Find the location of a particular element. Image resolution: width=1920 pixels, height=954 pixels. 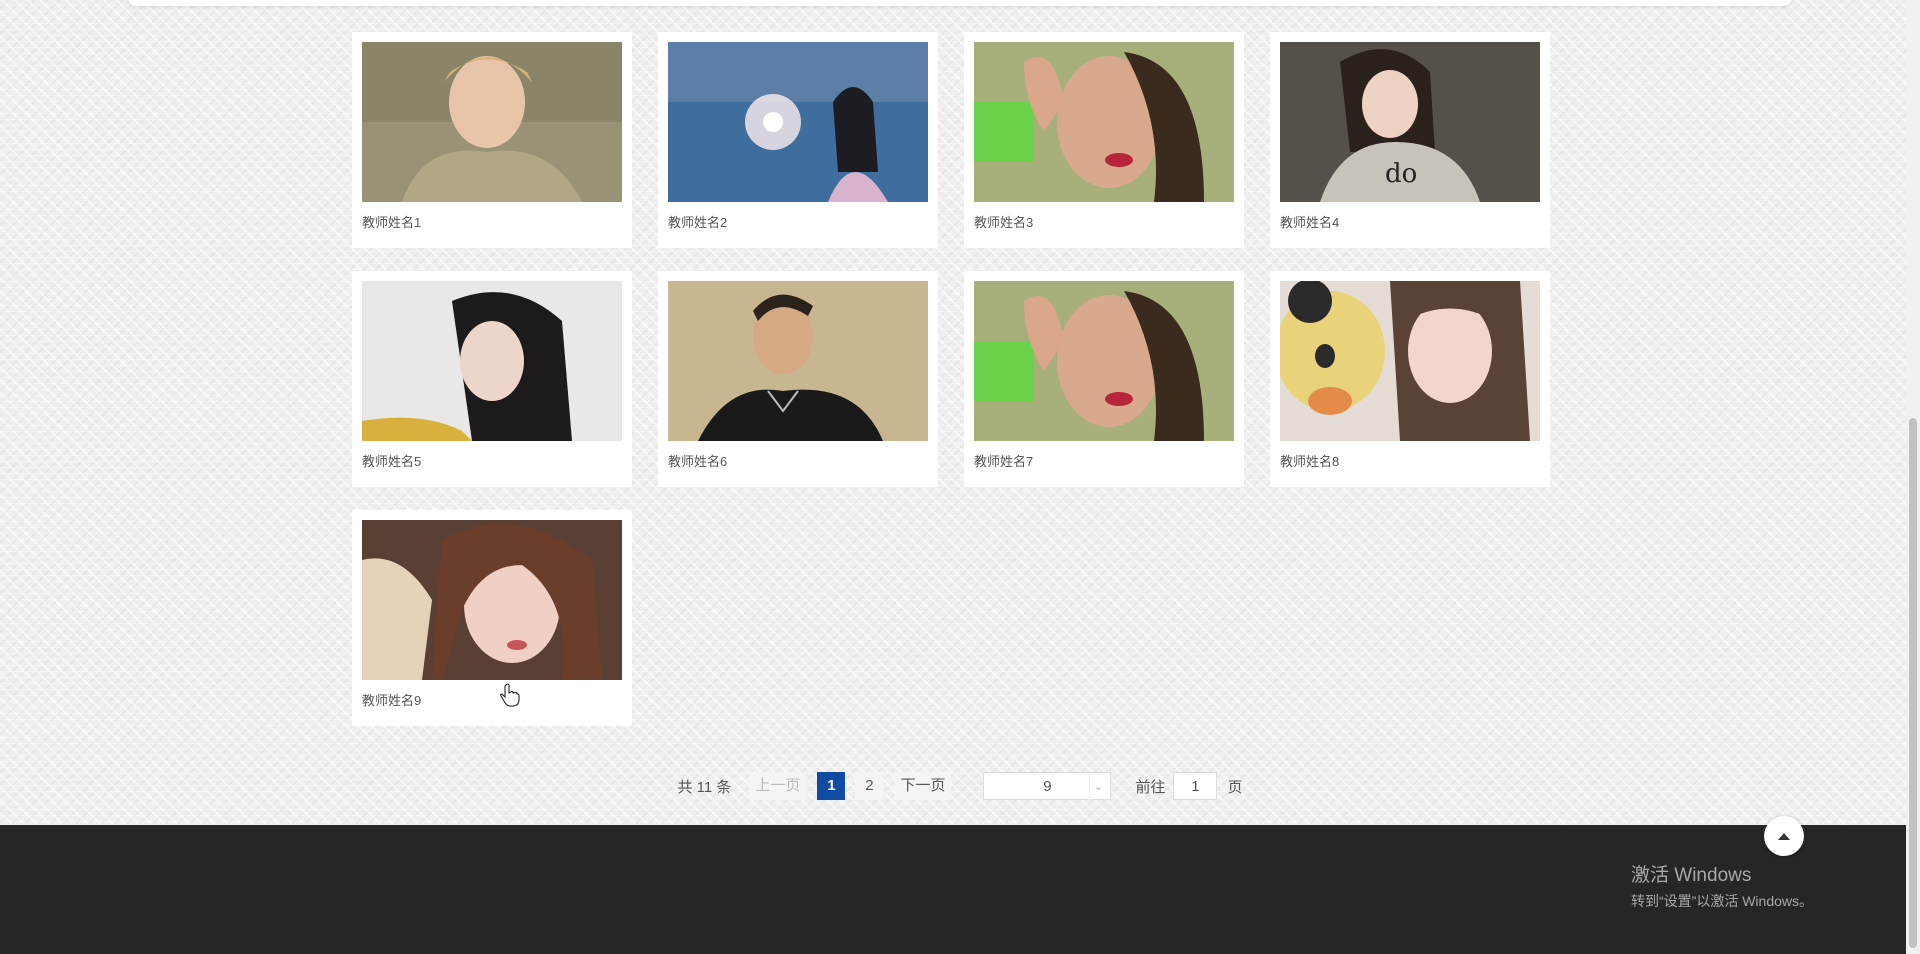

prev-page-button: 上一页 is located at coordinates (778, 786).